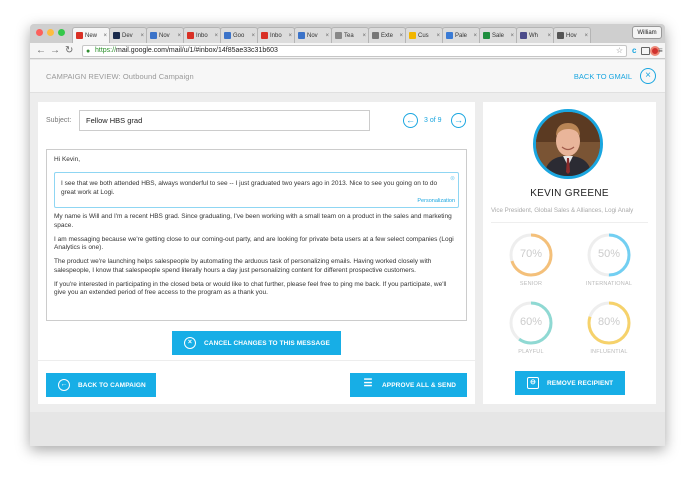  What do you see at coordinates (619, 51) in the screenshot?
I see `bookmark-star-icon: ☆` at bounding box center [619, 51].